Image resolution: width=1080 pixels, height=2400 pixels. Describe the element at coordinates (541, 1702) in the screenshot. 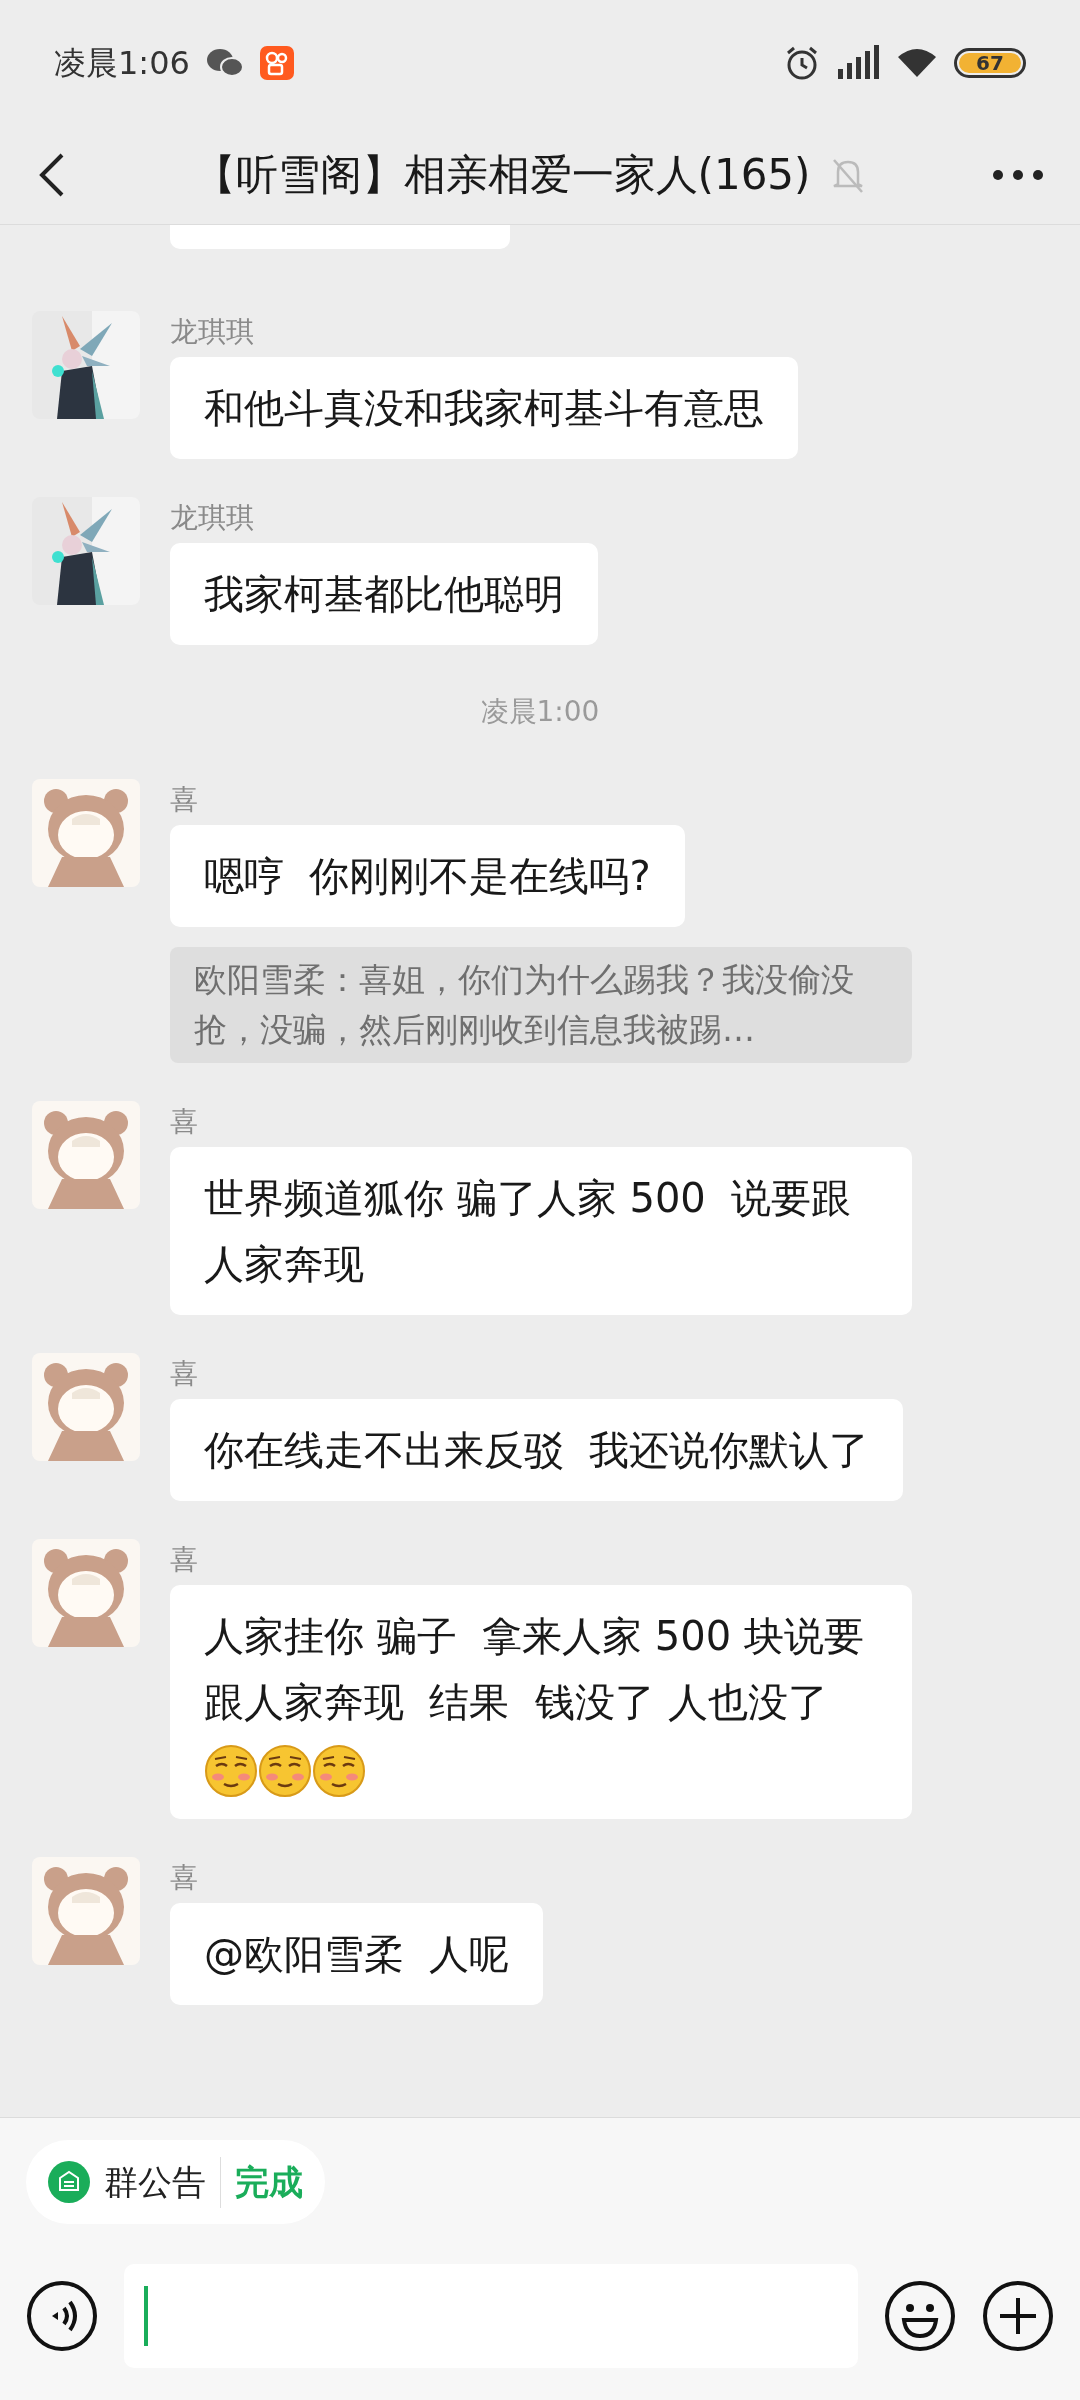

I see `message-bubble: 人家挂你 骗子 拿来人家 500 块说要跟人家奔现 结果 钱没了 人也没了` at that location.